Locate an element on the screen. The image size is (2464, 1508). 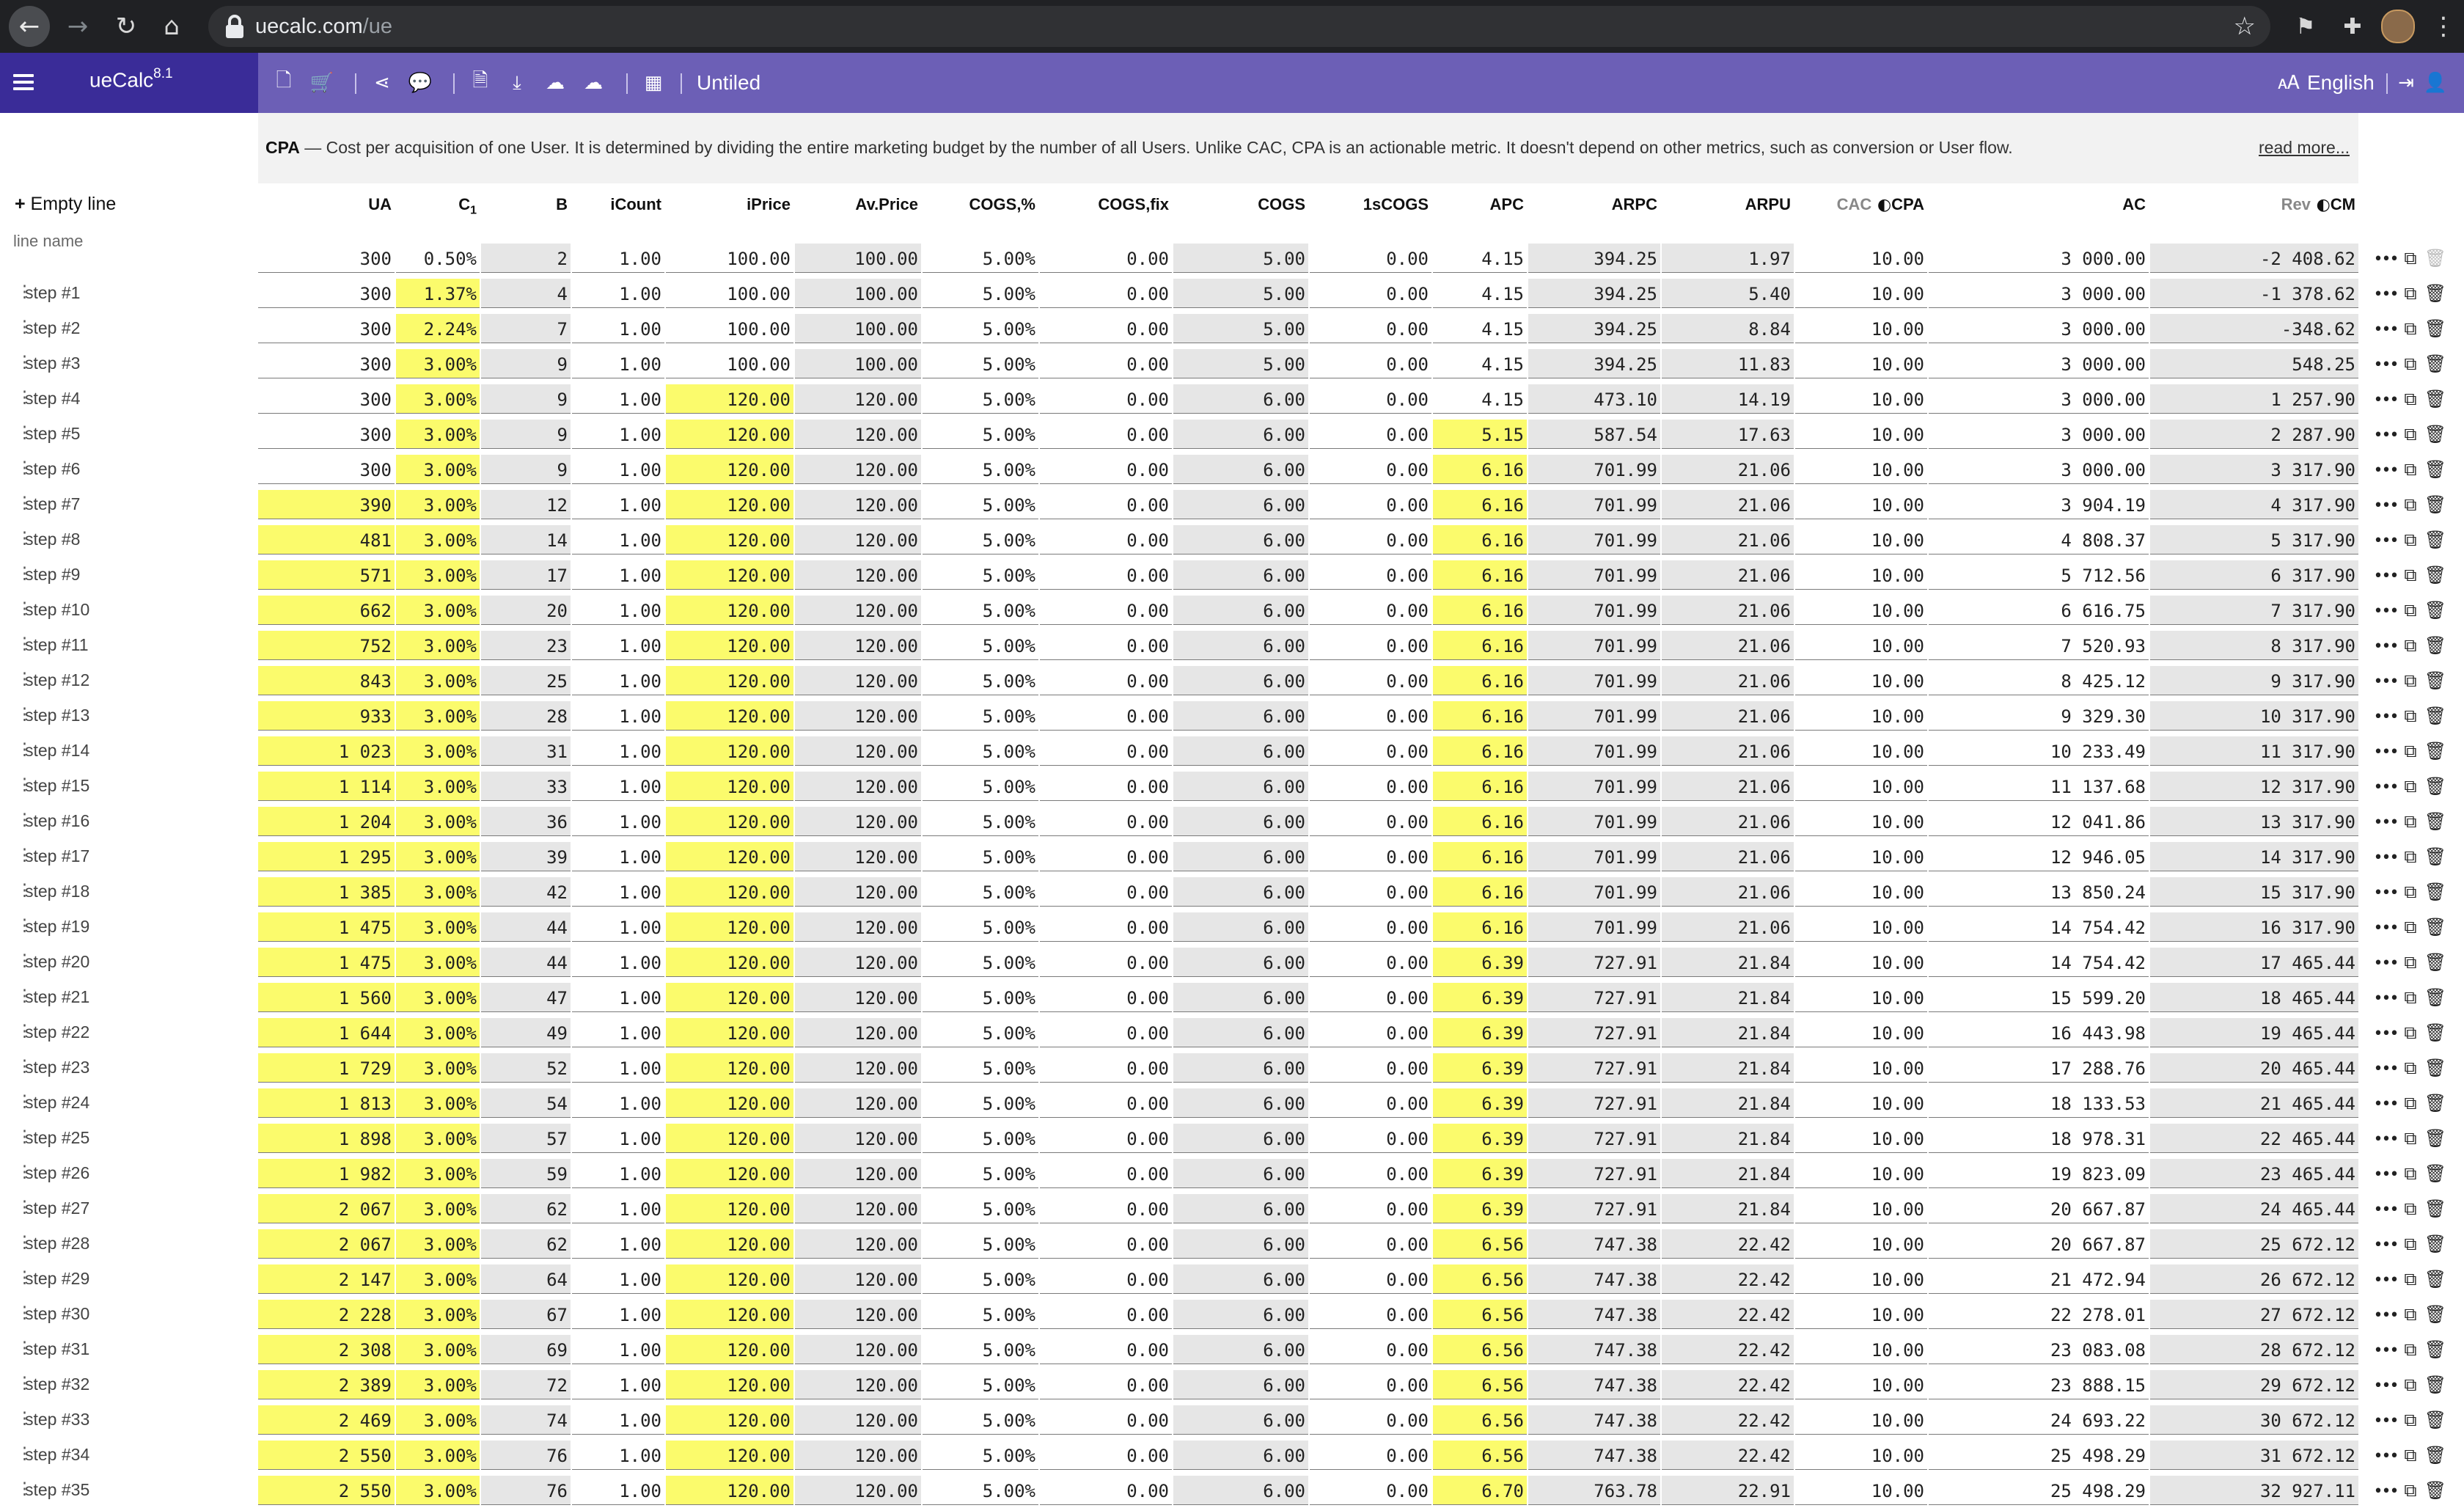
table-cell: 2 308 is located at coordinates (326, 1349).